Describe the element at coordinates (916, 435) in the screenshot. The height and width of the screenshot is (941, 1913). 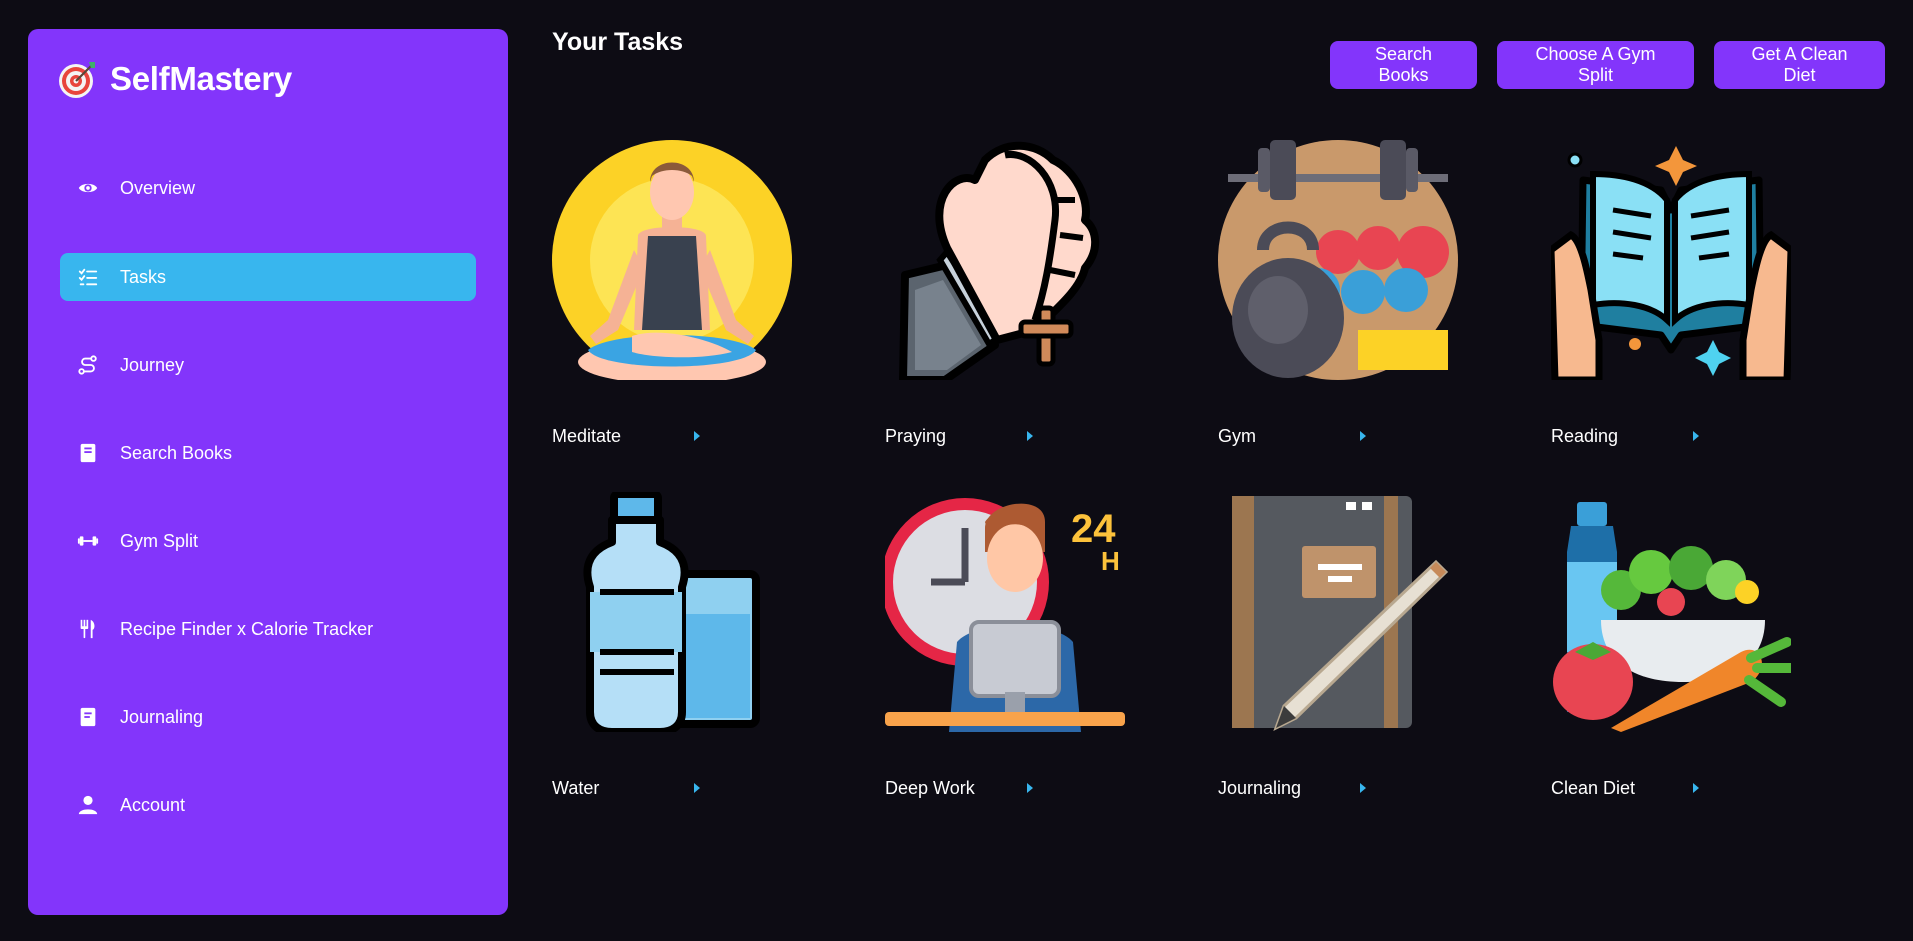
I see `task-label: Praying` at that location.